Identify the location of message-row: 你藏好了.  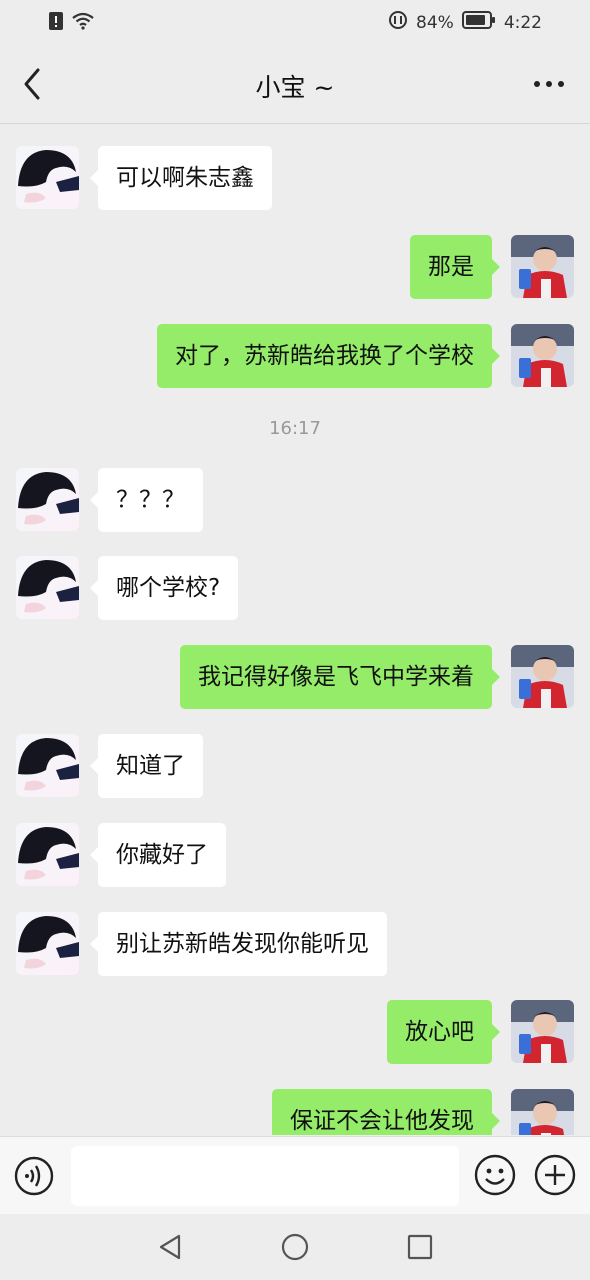
(295, 855).